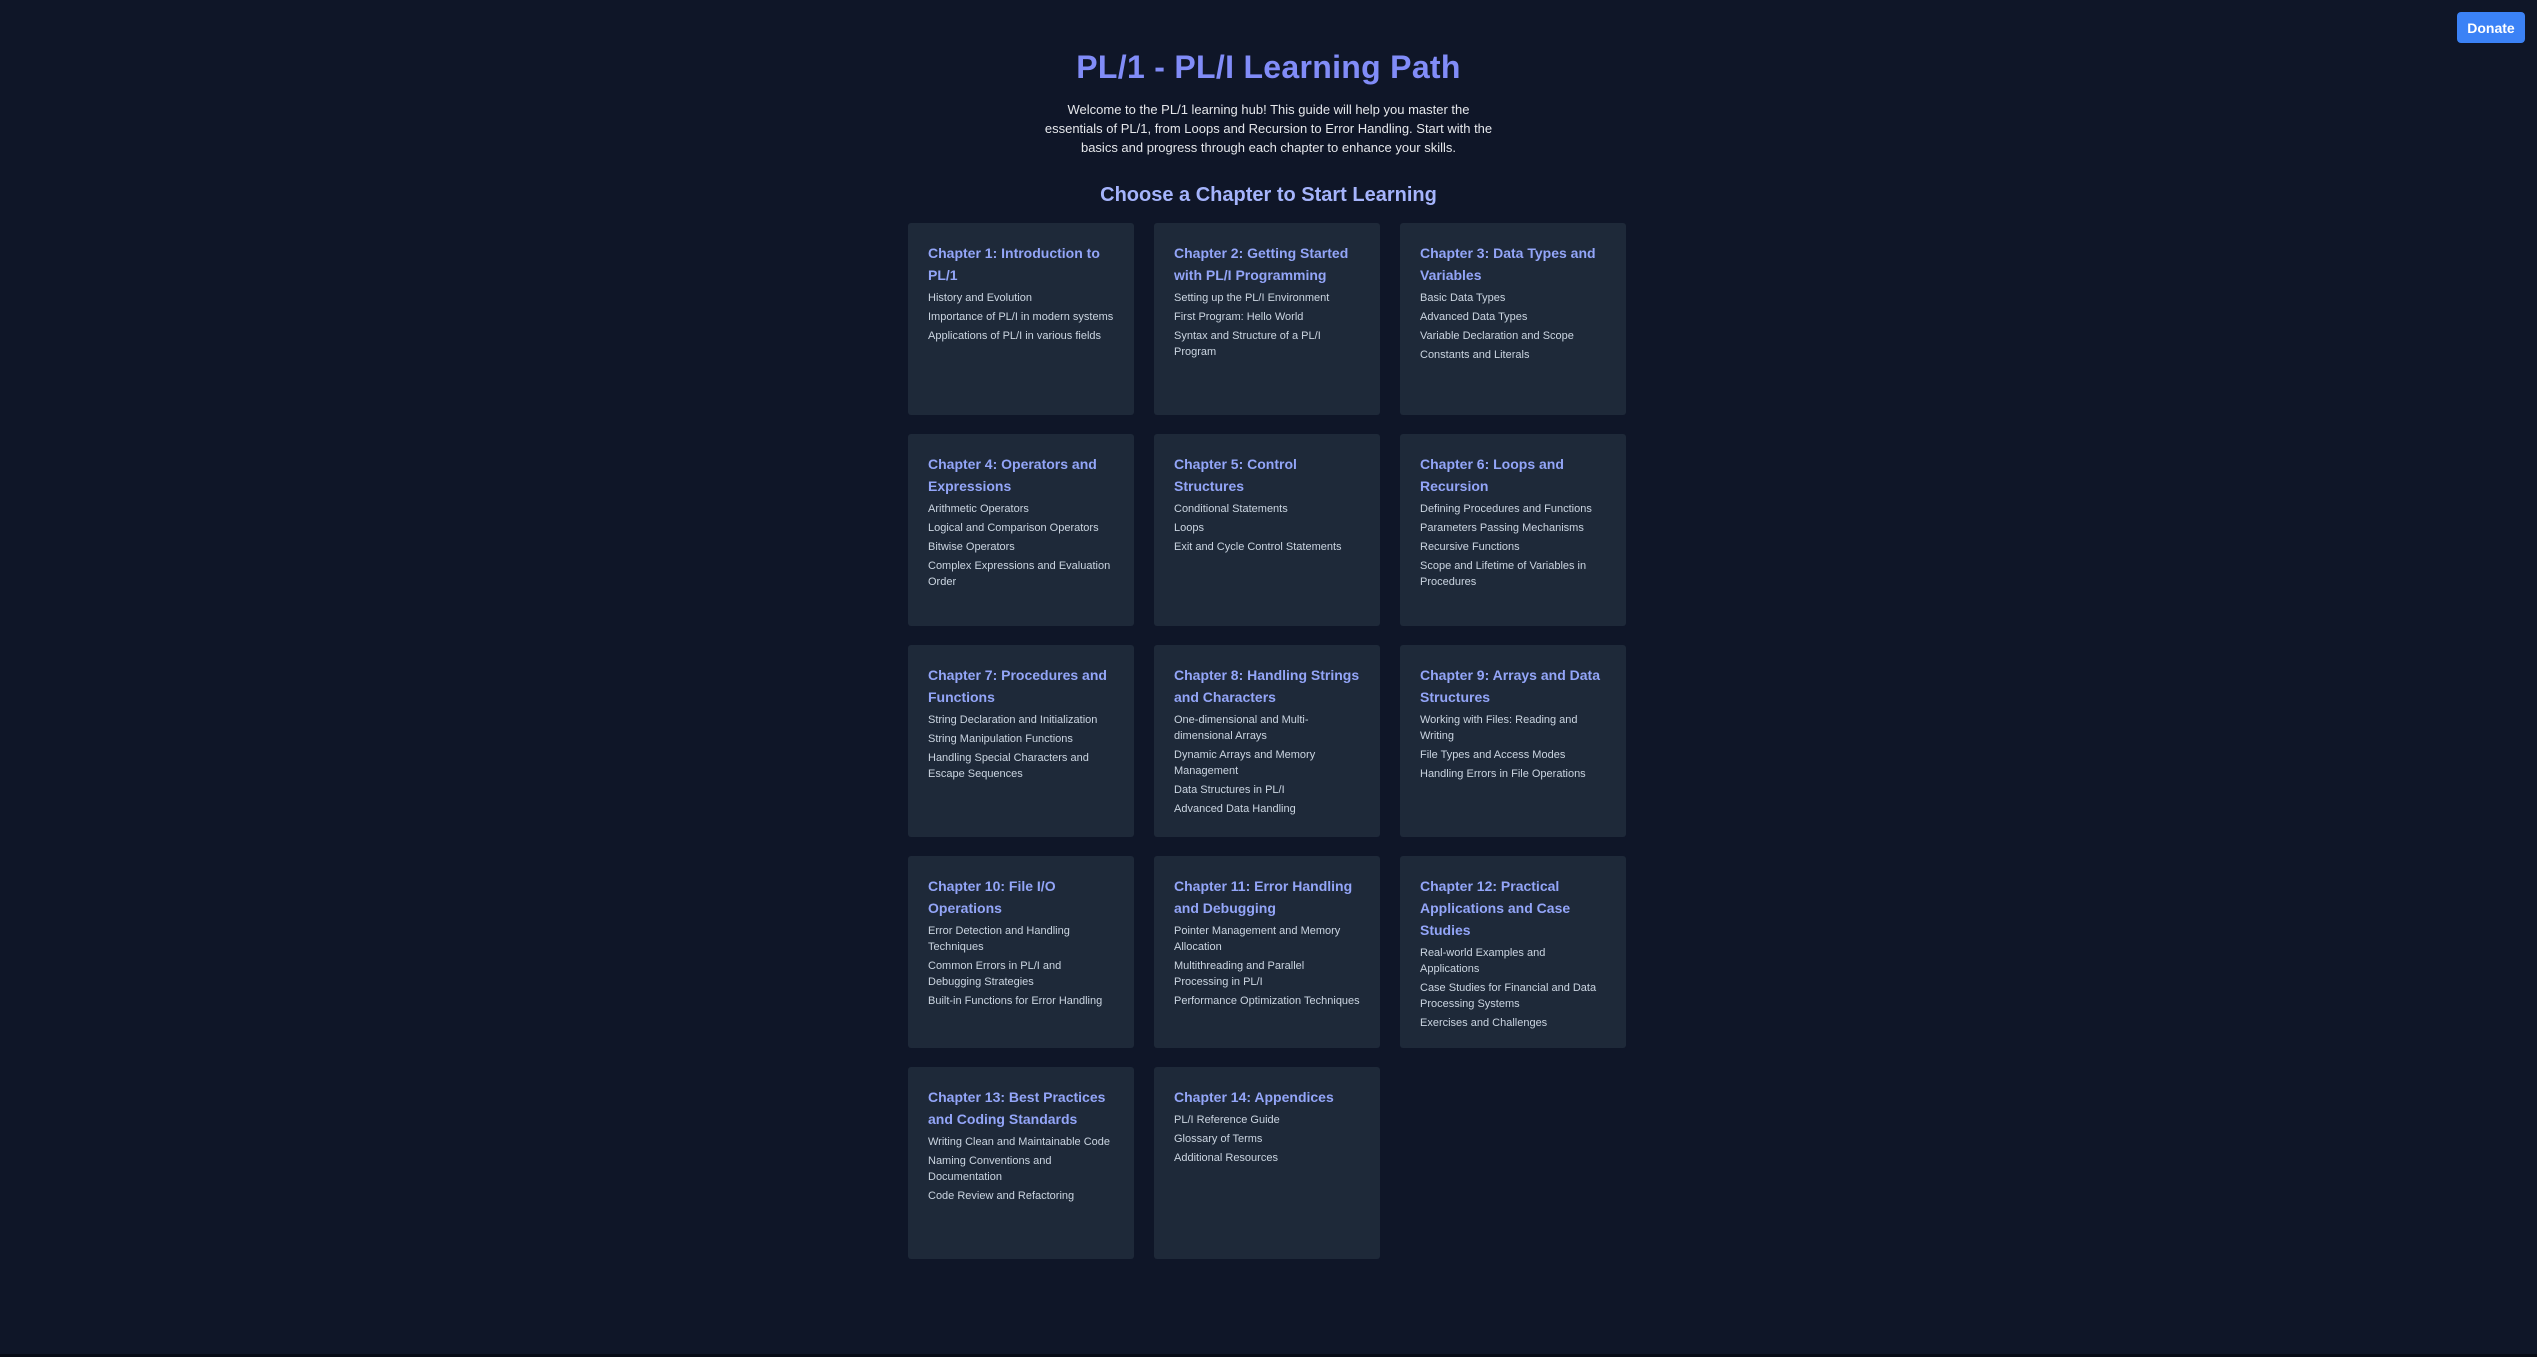  I want to click on chapter-topic: Exercises and Challenges, so click(1484, 1023).